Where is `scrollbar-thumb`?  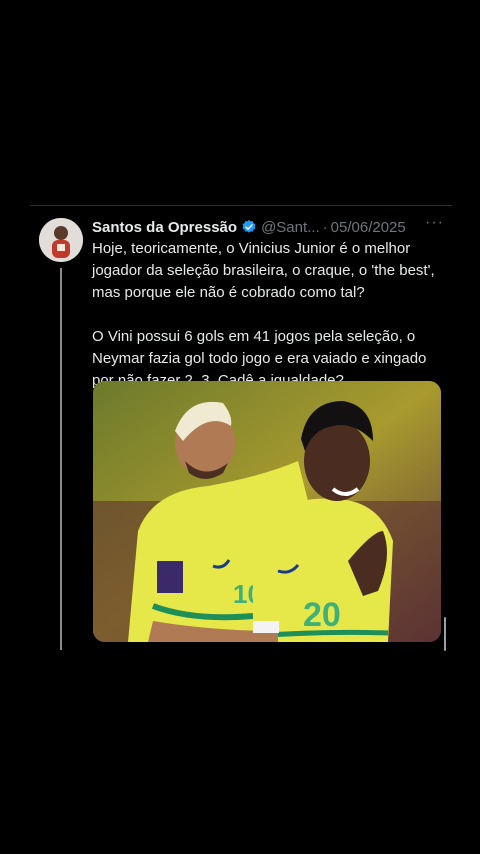 scrollbar-thumb is located at coordinates (445, 634).